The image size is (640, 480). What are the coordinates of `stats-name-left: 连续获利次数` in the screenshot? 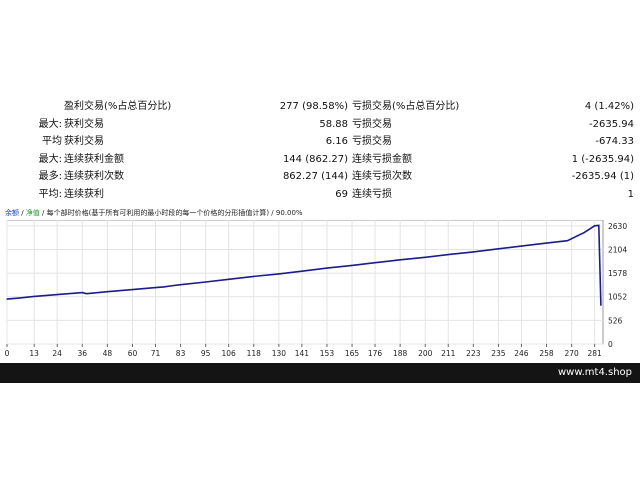 It's located at (94, 177).